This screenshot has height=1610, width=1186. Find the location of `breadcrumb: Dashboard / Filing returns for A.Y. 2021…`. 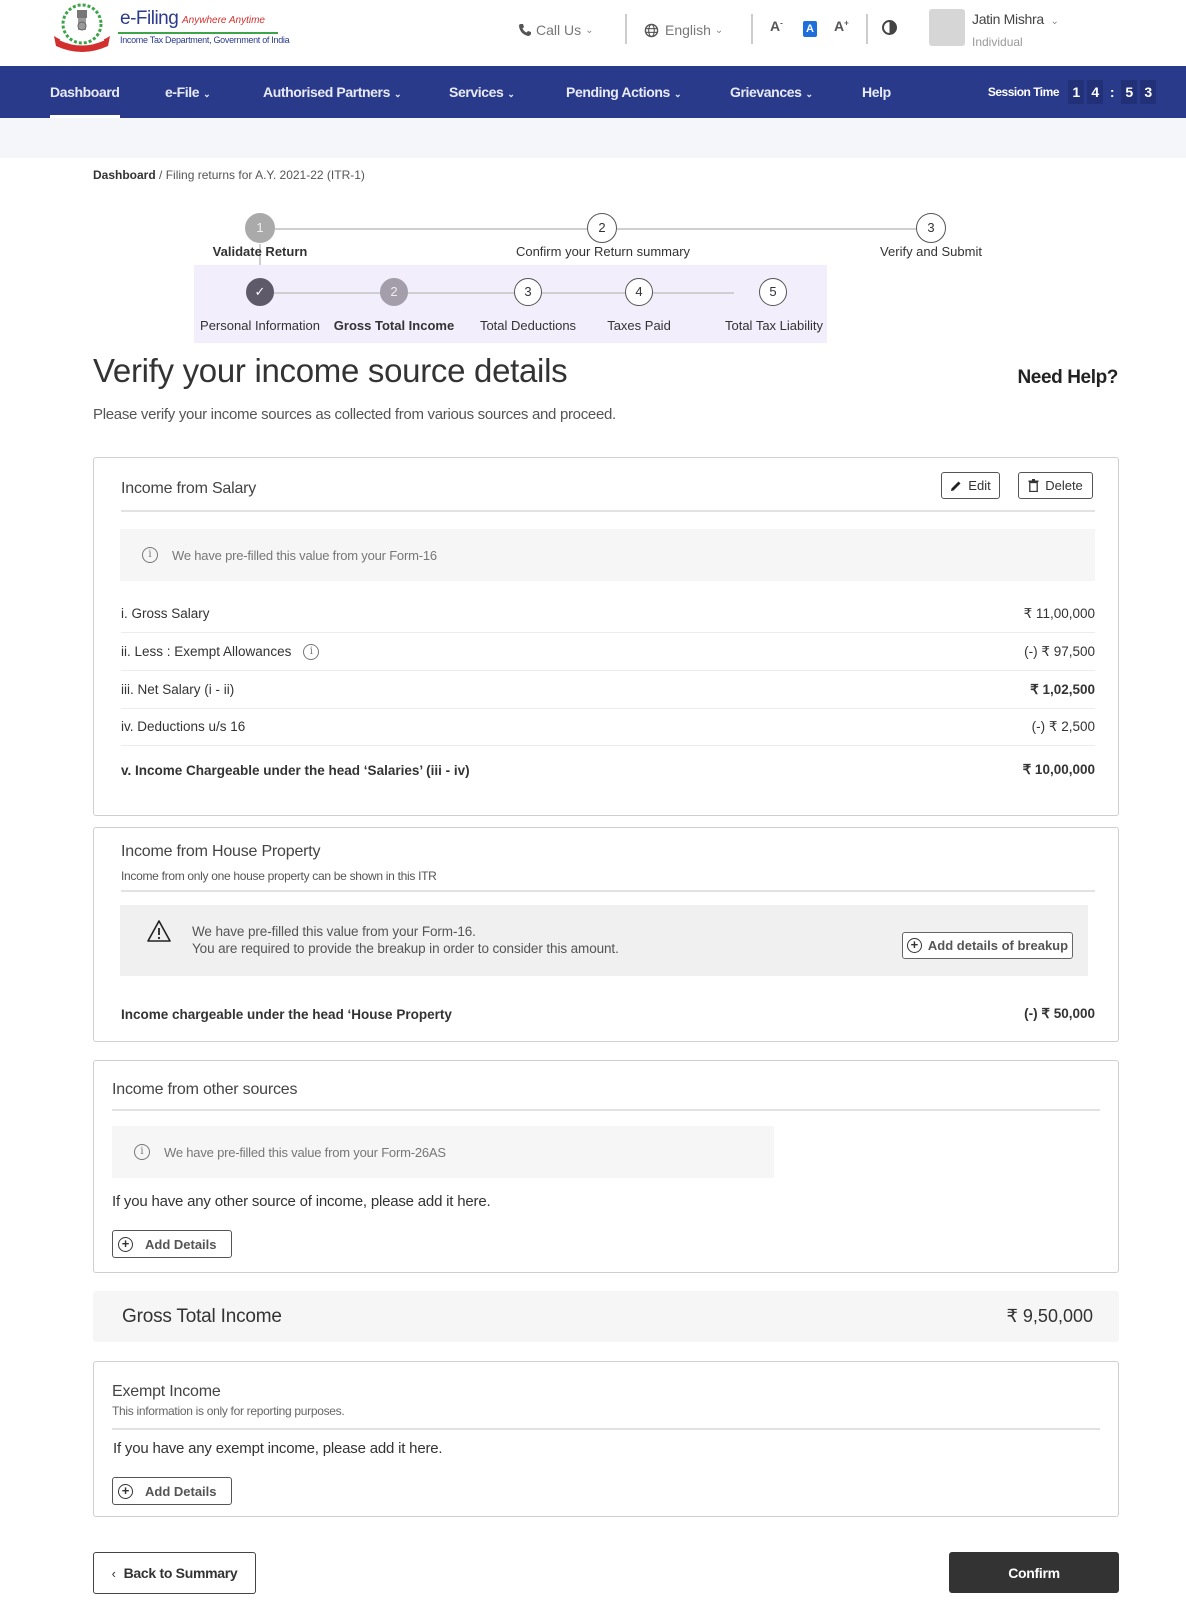

breadcrumb: Dashboard / Filing returns for A.Y. 2021… is located at coordinates (229, 175).